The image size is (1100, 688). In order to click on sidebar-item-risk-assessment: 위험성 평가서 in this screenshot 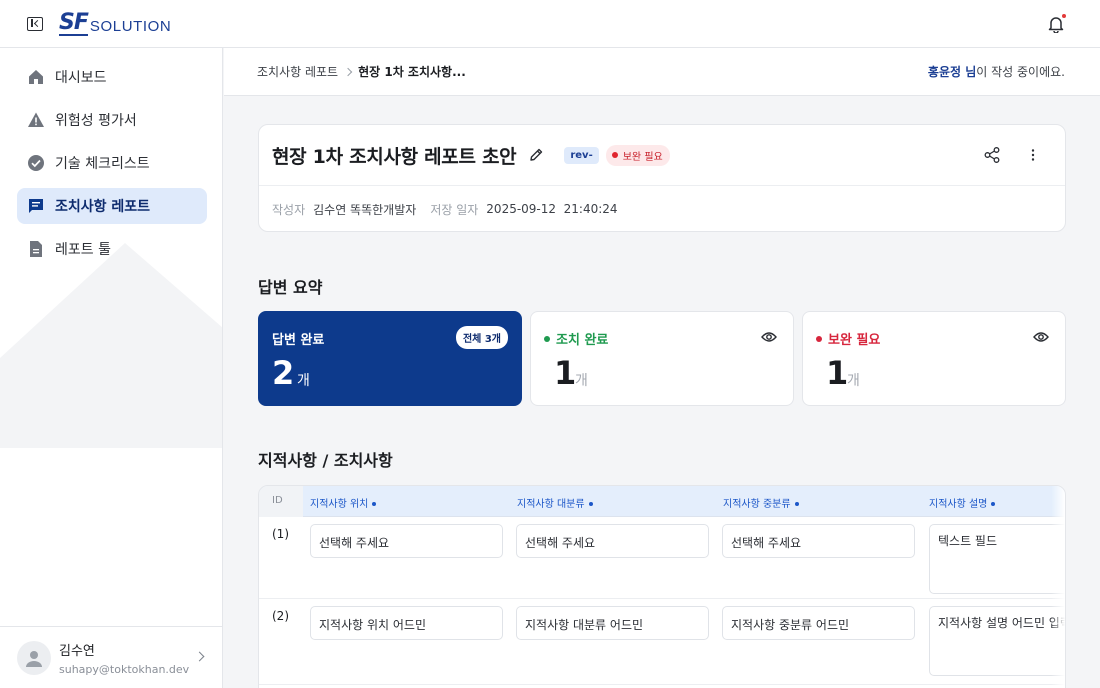, I will do `click(112, 120)`.